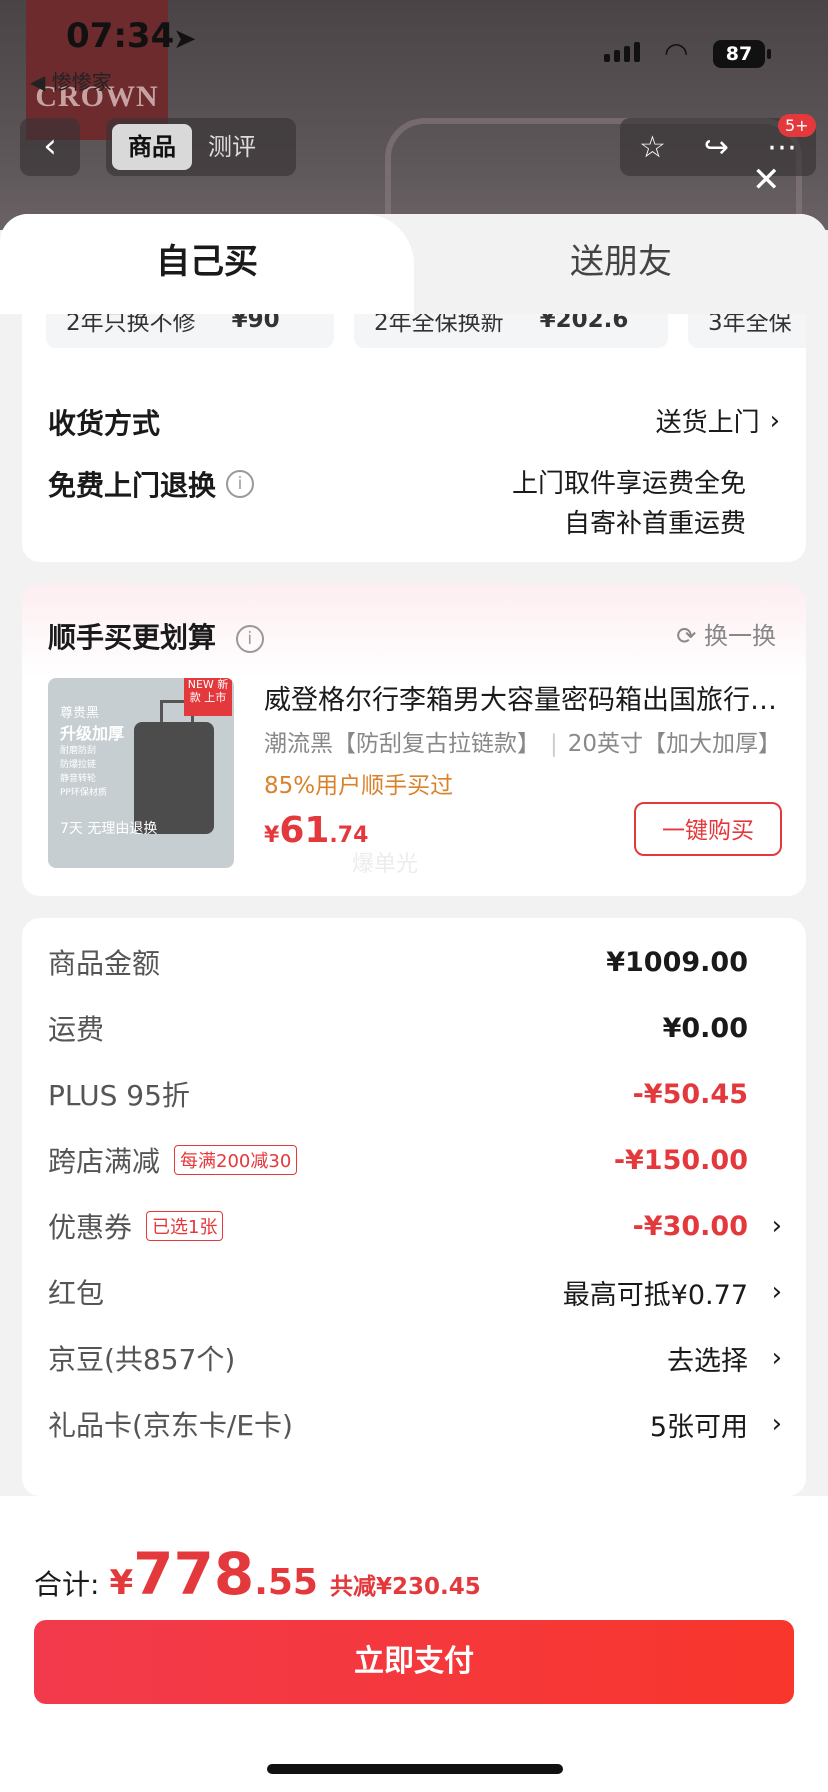  What do you see at coordinates (622, 52) in the screenshot?
I see `cellular-signal-icon` at bounding box center [622, 52].